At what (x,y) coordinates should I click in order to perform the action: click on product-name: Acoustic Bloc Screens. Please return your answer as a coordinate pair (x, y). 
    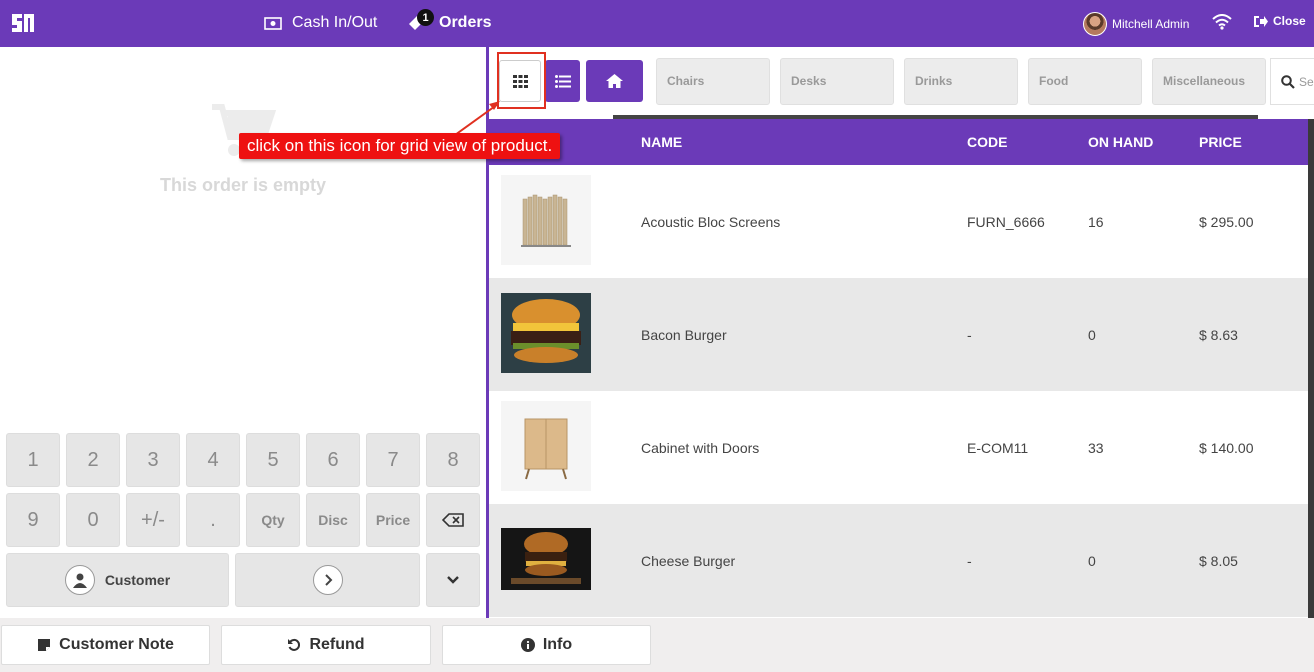
    Looking at the image, I should click on (711, 222).